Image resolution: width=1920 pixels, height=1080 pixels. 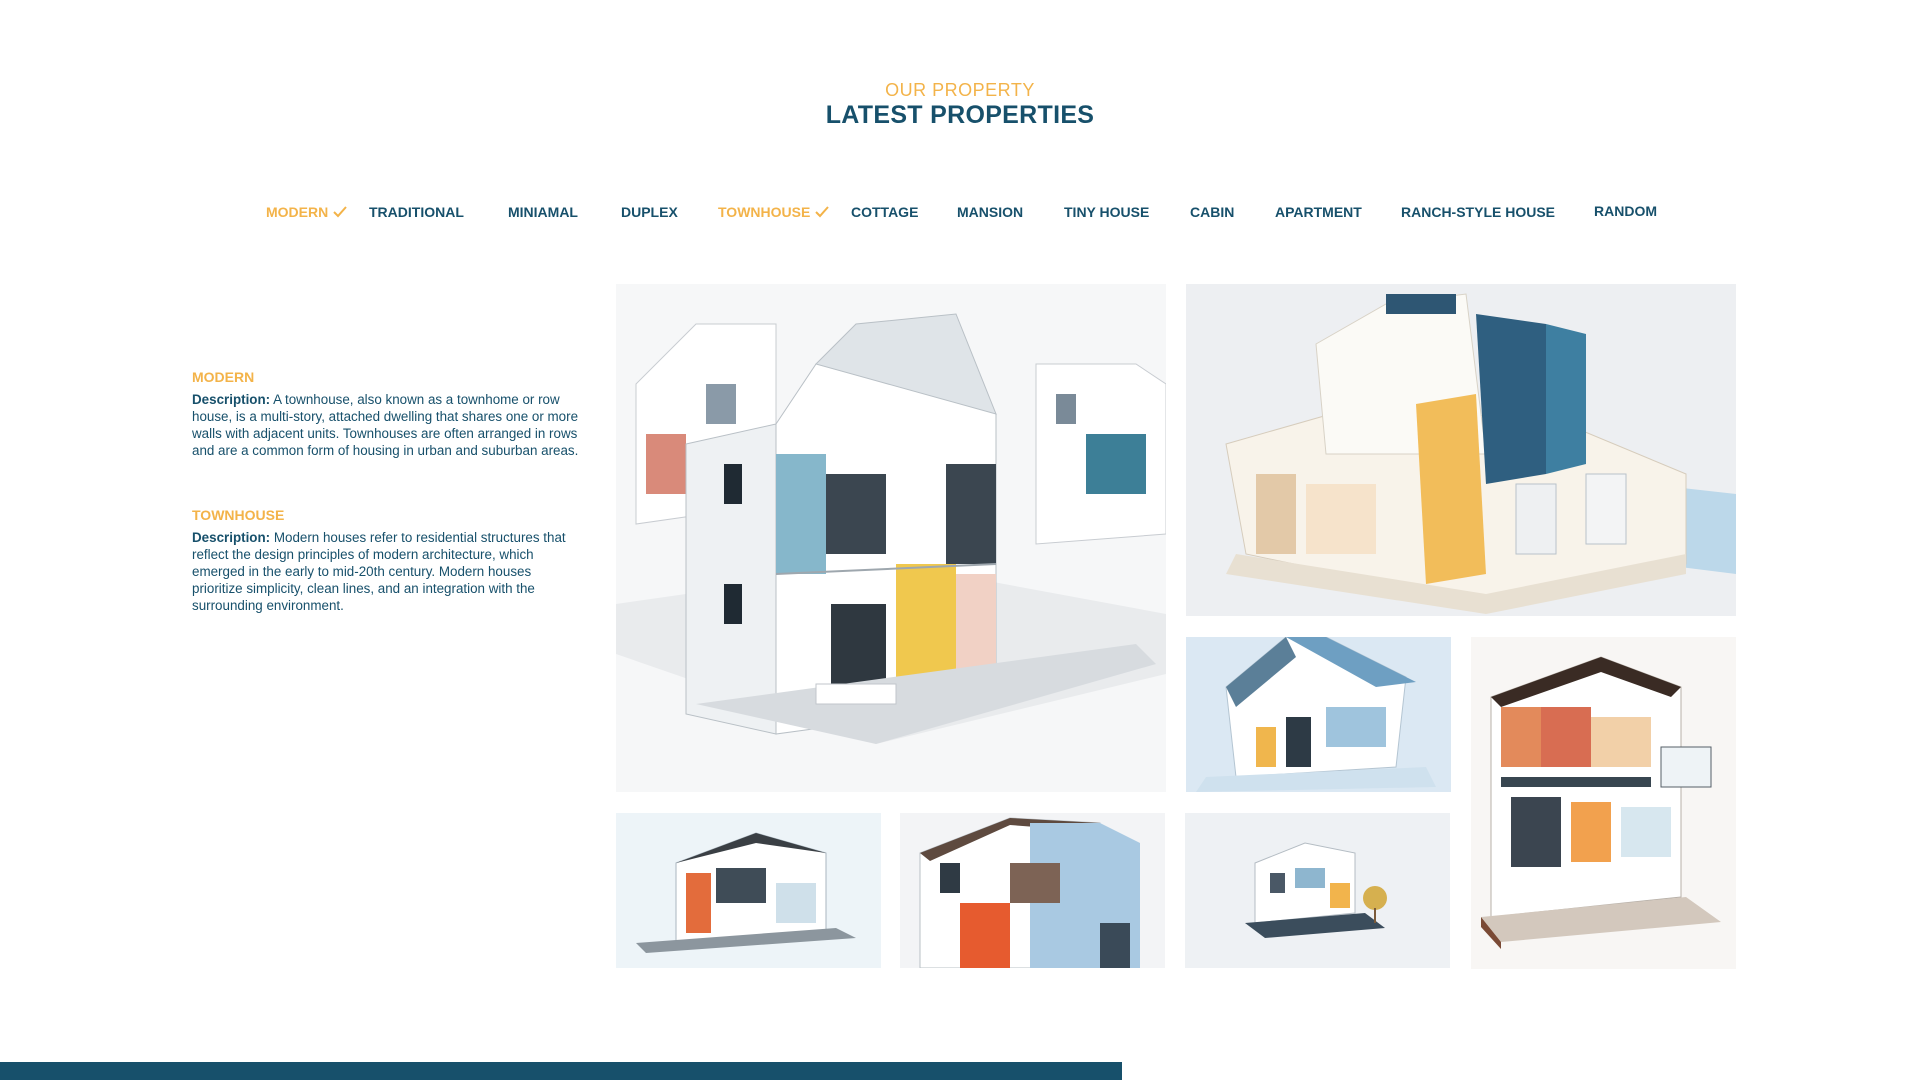 I want to click on filter-traditional: TRADITIONAL, so click(x=416, y=212).